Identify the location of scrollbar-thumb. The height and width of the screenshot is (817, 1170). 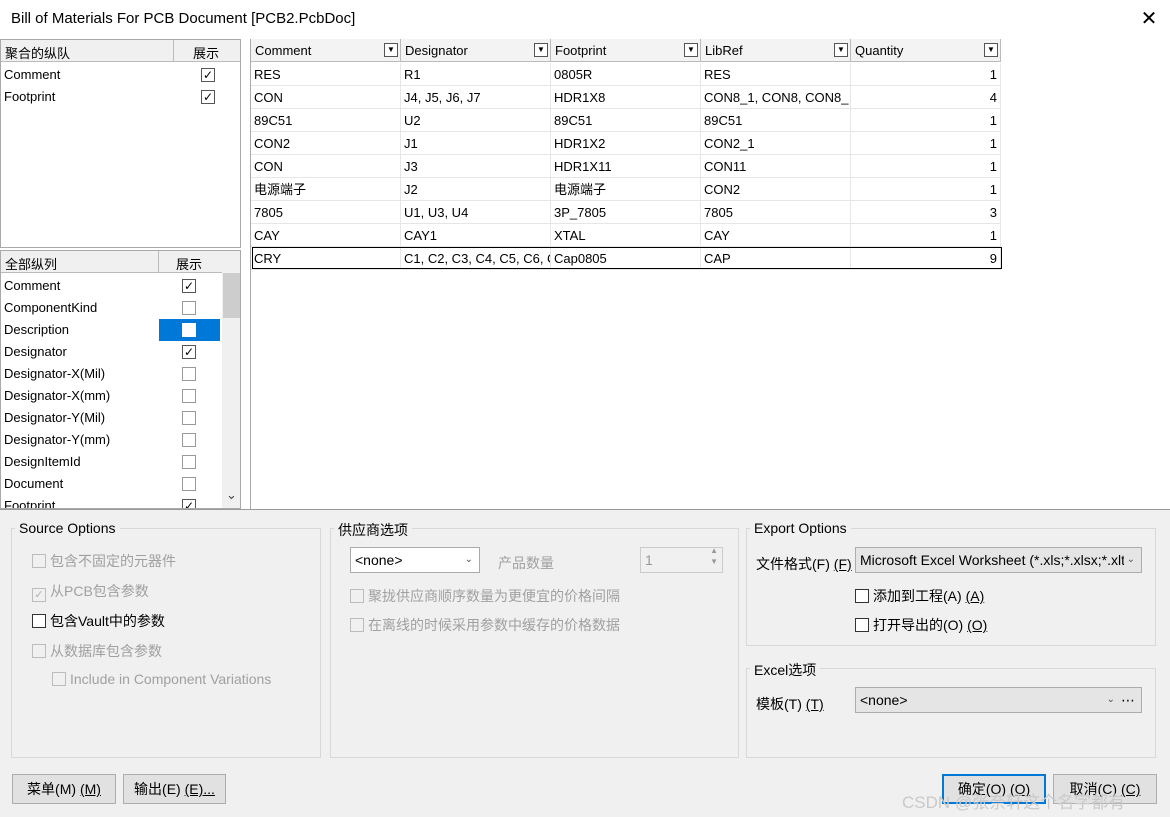
(231, 295).